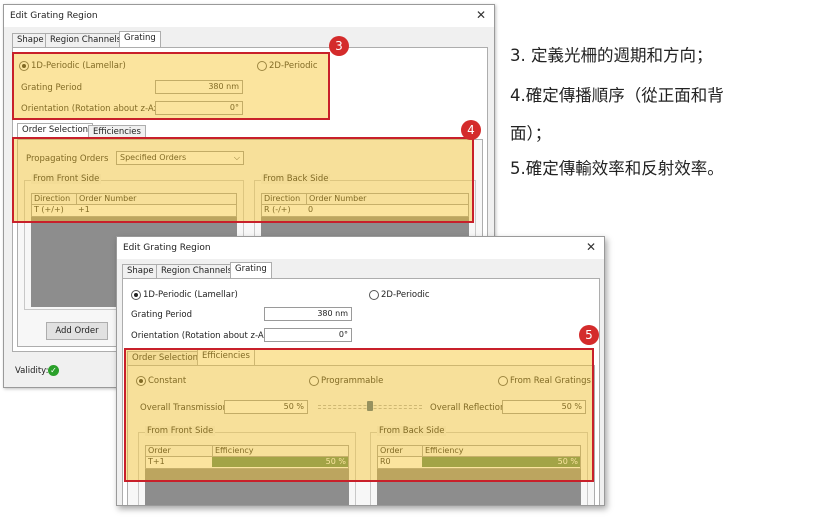 The image size is (823, 524). What do you see at coordinates (136, 295) in the screenshot?
I see `radio-1d-periodic` at bounding box center [136, 295].